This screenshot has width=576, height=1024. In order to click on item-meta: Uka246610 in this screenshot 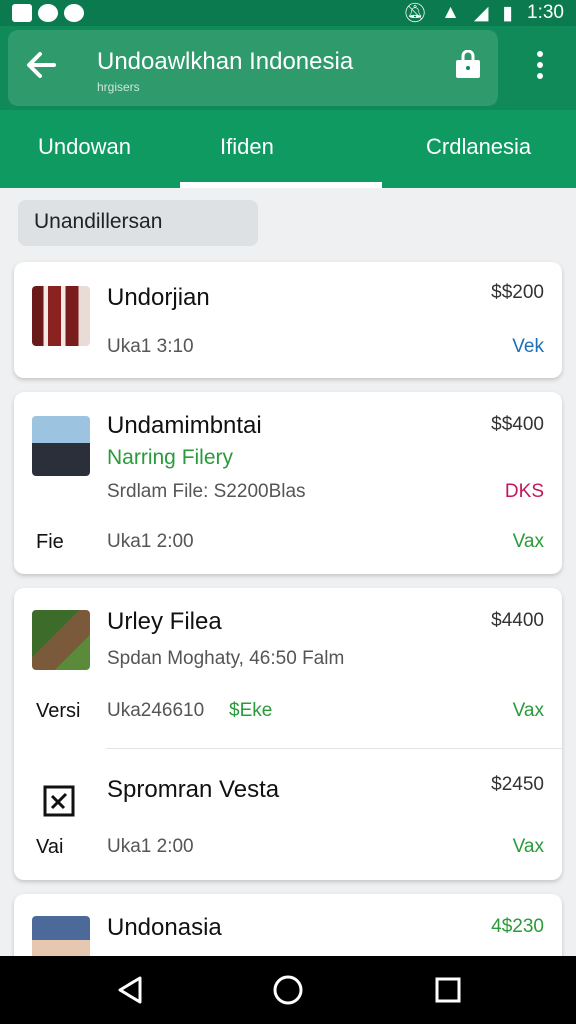, I will do `click(156, 710)`.